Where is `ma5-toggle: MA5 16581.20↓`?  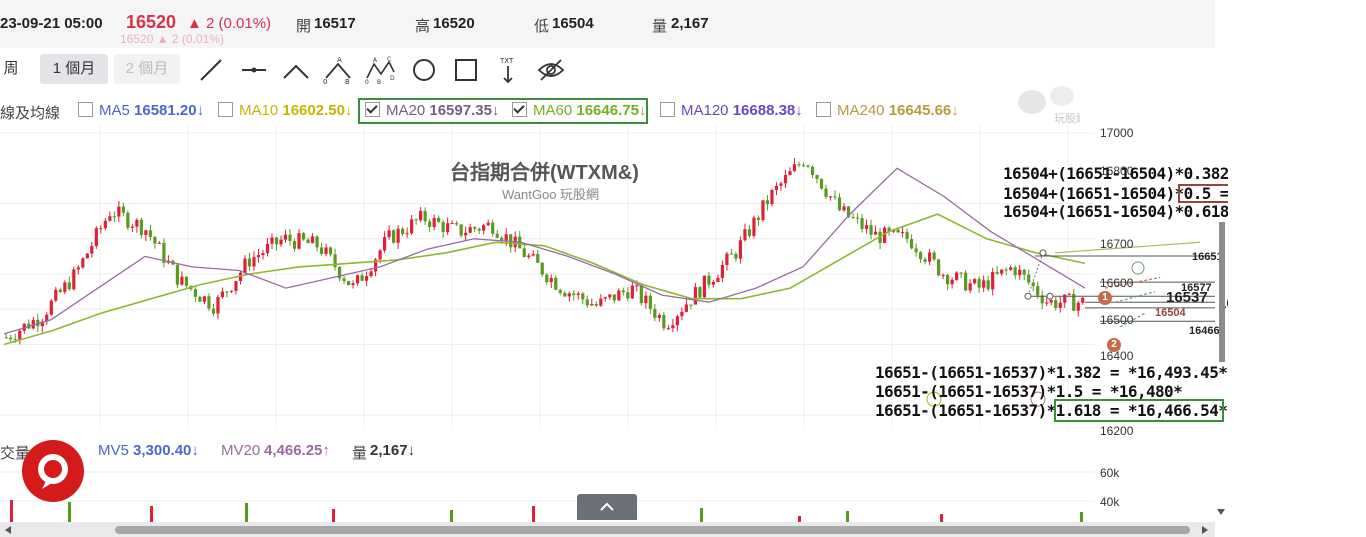 ma5-toggle: MA5 16581.20↓ is located at coordinates (141, 110).